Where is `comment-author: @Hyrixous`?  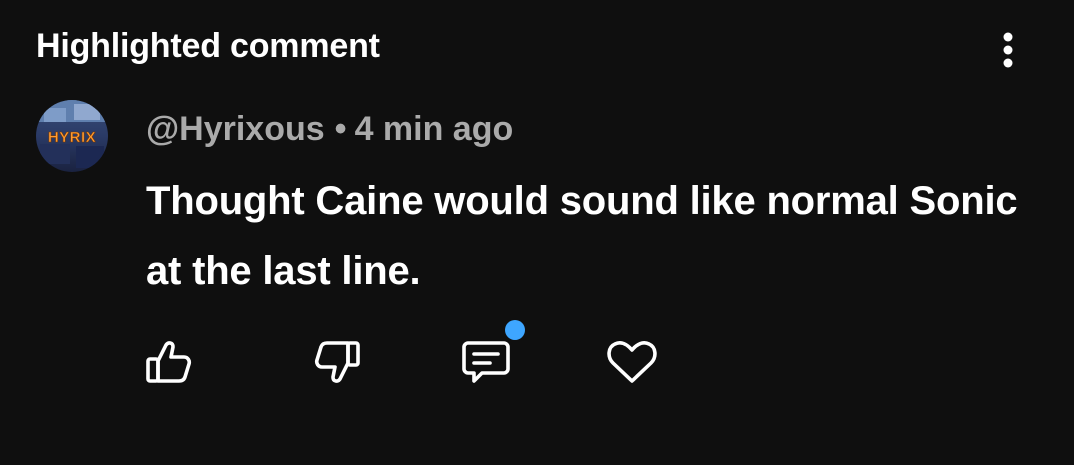 comment-author: @Hyrixous is located at coordinates (235, 129).